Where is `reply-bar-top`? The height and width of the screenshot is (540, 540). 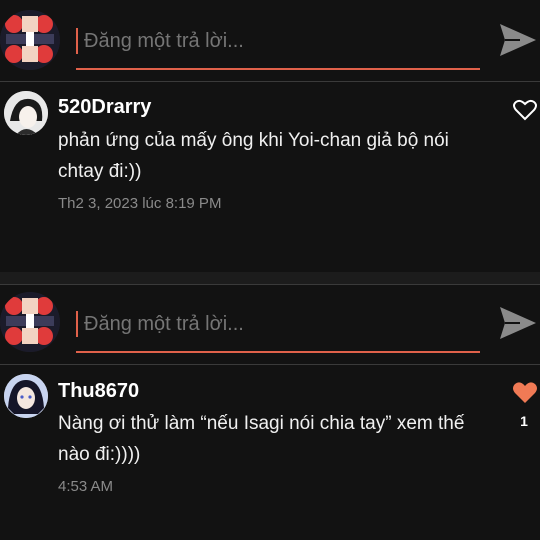 reply-bar-top is located at coordinates (270, 40).